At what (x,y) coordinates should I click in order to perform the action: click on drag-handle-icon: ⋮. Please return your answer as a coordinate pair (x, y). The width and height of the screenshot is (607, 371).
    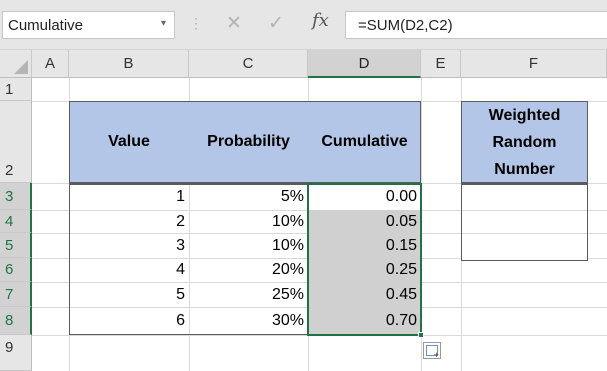
    Looking at the image, I should click on (196, 23).